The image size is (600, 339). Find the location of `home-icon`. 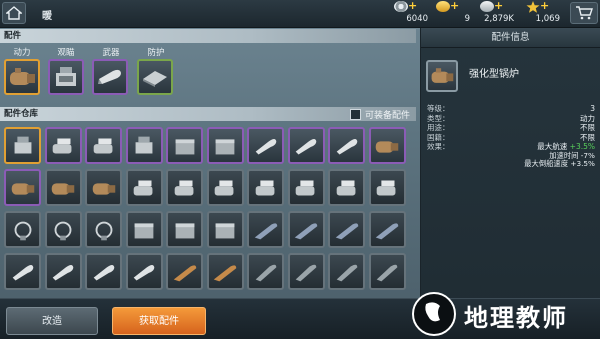

home-icon is located at coordinates (14, 13).